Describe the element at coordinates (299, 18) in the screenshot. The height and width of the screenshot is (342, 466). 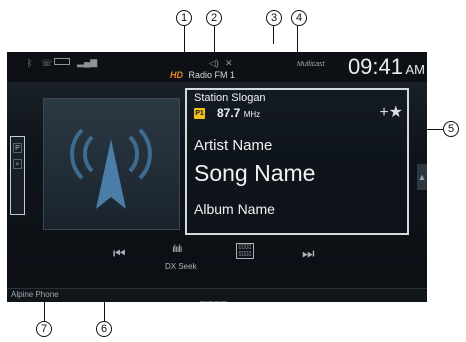
I see `callout-4: 4` at that location.